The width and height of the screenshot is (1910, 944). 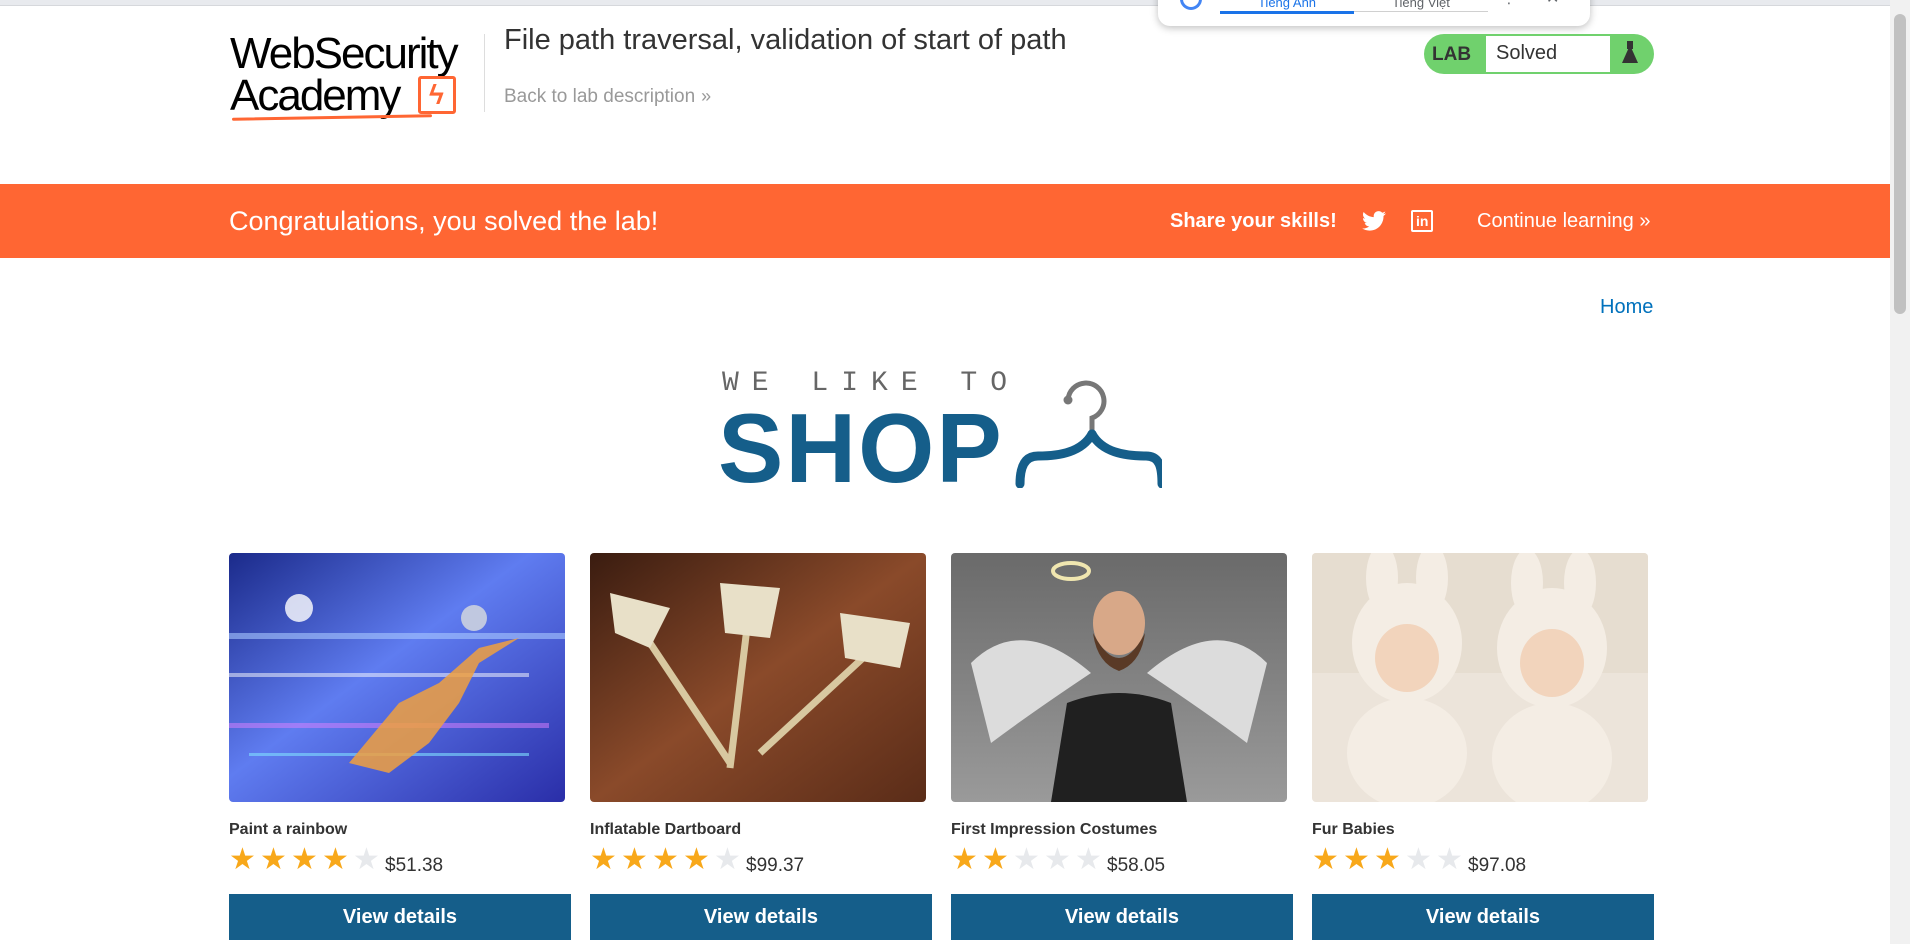 I want to click on google-translate-icon, so click(x=1191, y=5).